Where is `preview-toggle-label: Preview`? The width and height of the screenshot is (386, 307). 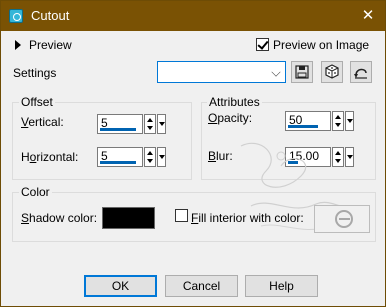
preview-toggle-label: Preview is located at coordinates (50, 45).